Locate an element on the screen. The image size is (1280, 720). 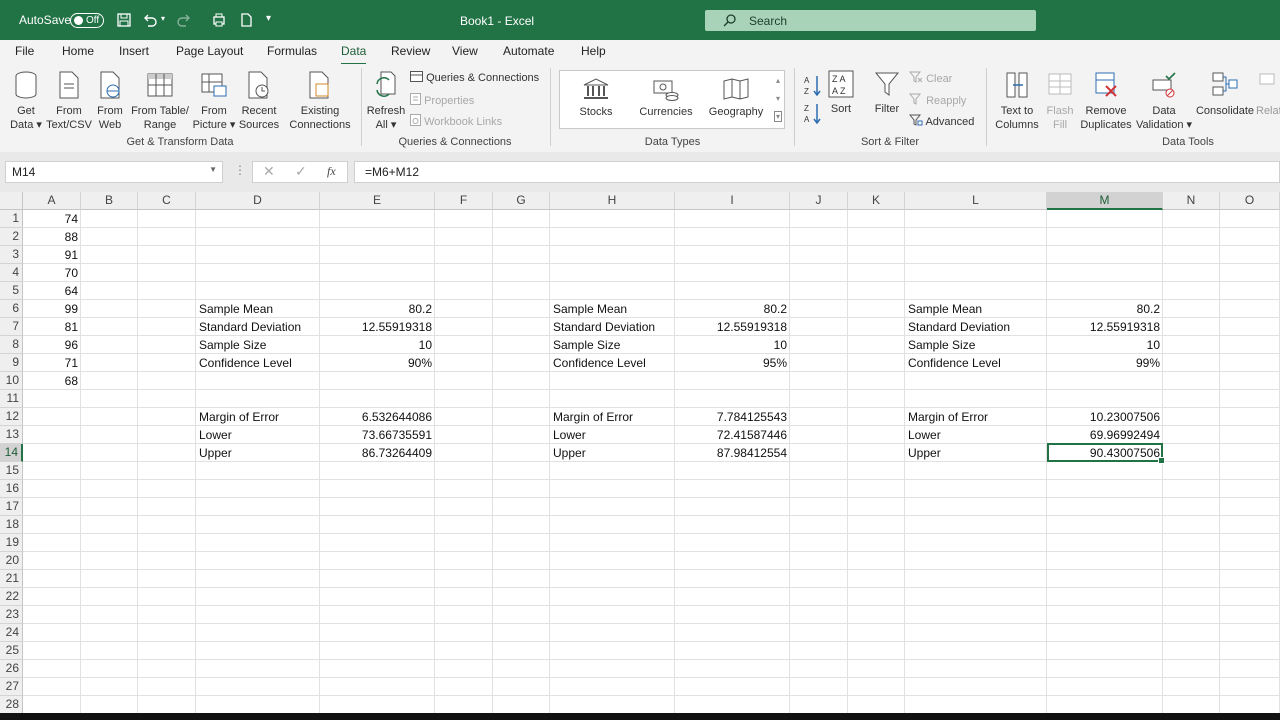
cell-i9: 95% is located at coordinates (732, 363).